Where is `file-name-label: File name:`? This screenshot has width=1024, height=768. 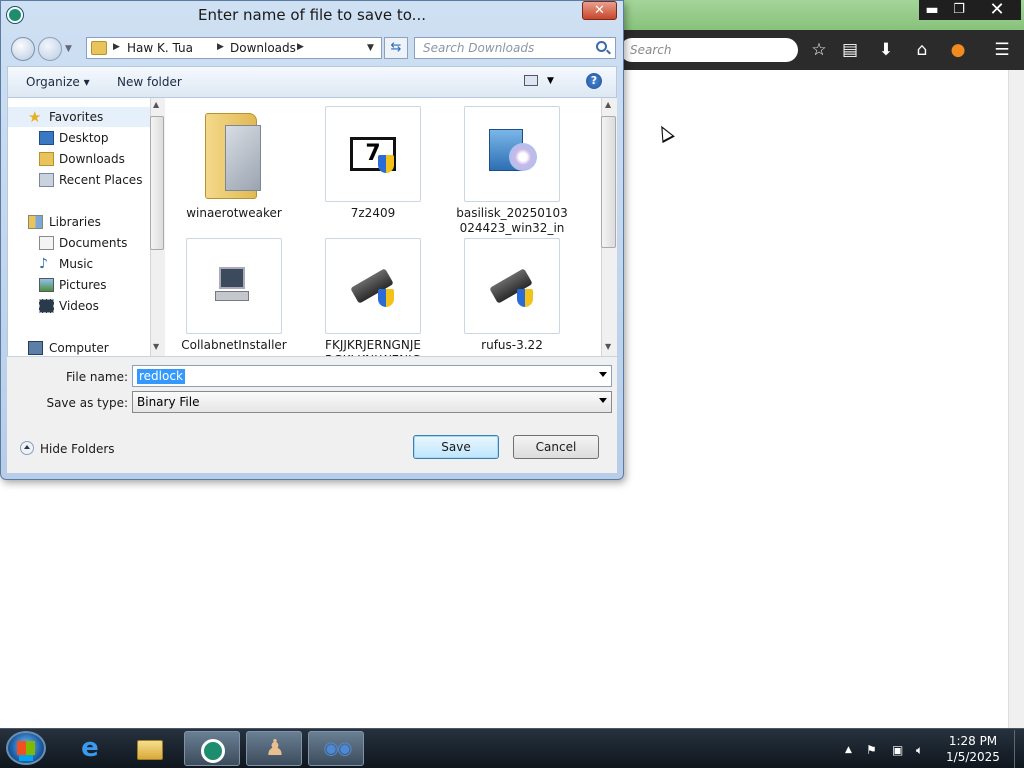
file-name-label: File name: is located at coordinates (97, 377).